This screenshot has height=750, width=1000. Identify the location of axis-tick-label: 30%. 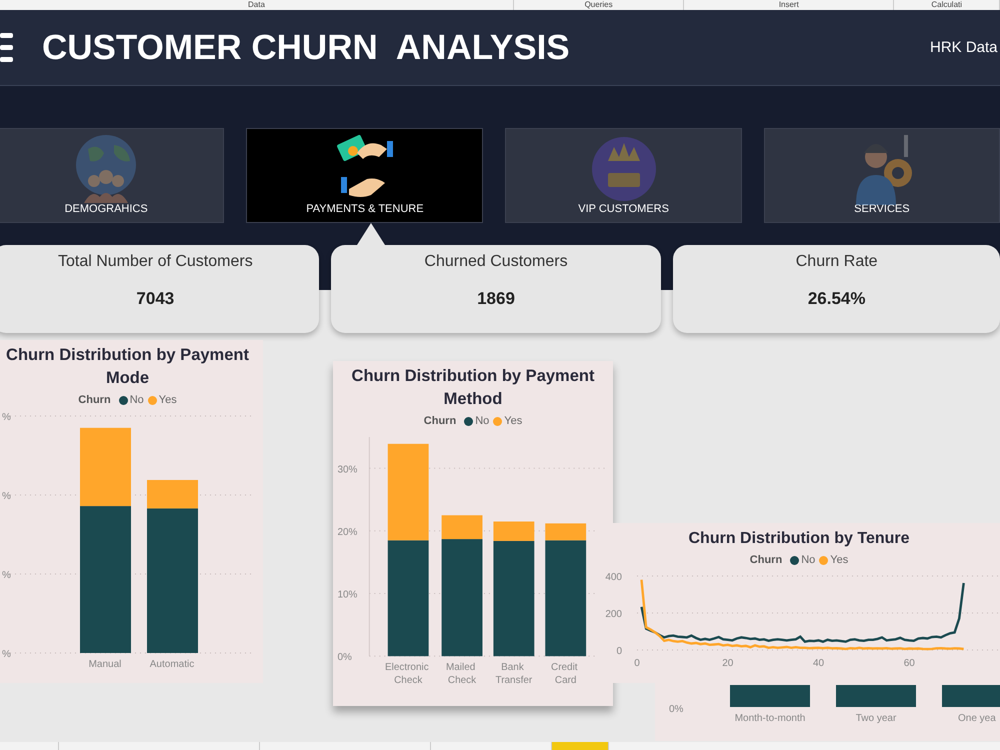
(347, 470).